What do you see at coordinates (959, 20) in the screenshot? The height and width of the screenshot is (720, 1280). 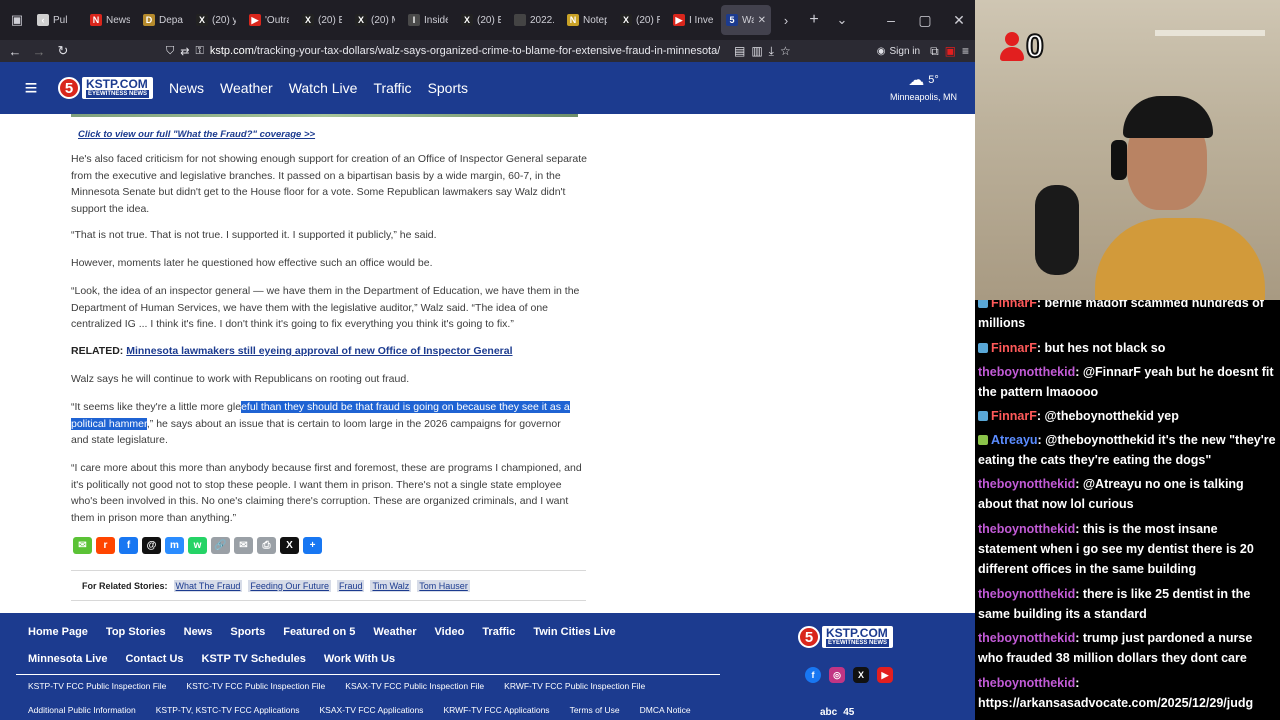 I see `close-window-icon: ✕` at bounding box center [959, 20].